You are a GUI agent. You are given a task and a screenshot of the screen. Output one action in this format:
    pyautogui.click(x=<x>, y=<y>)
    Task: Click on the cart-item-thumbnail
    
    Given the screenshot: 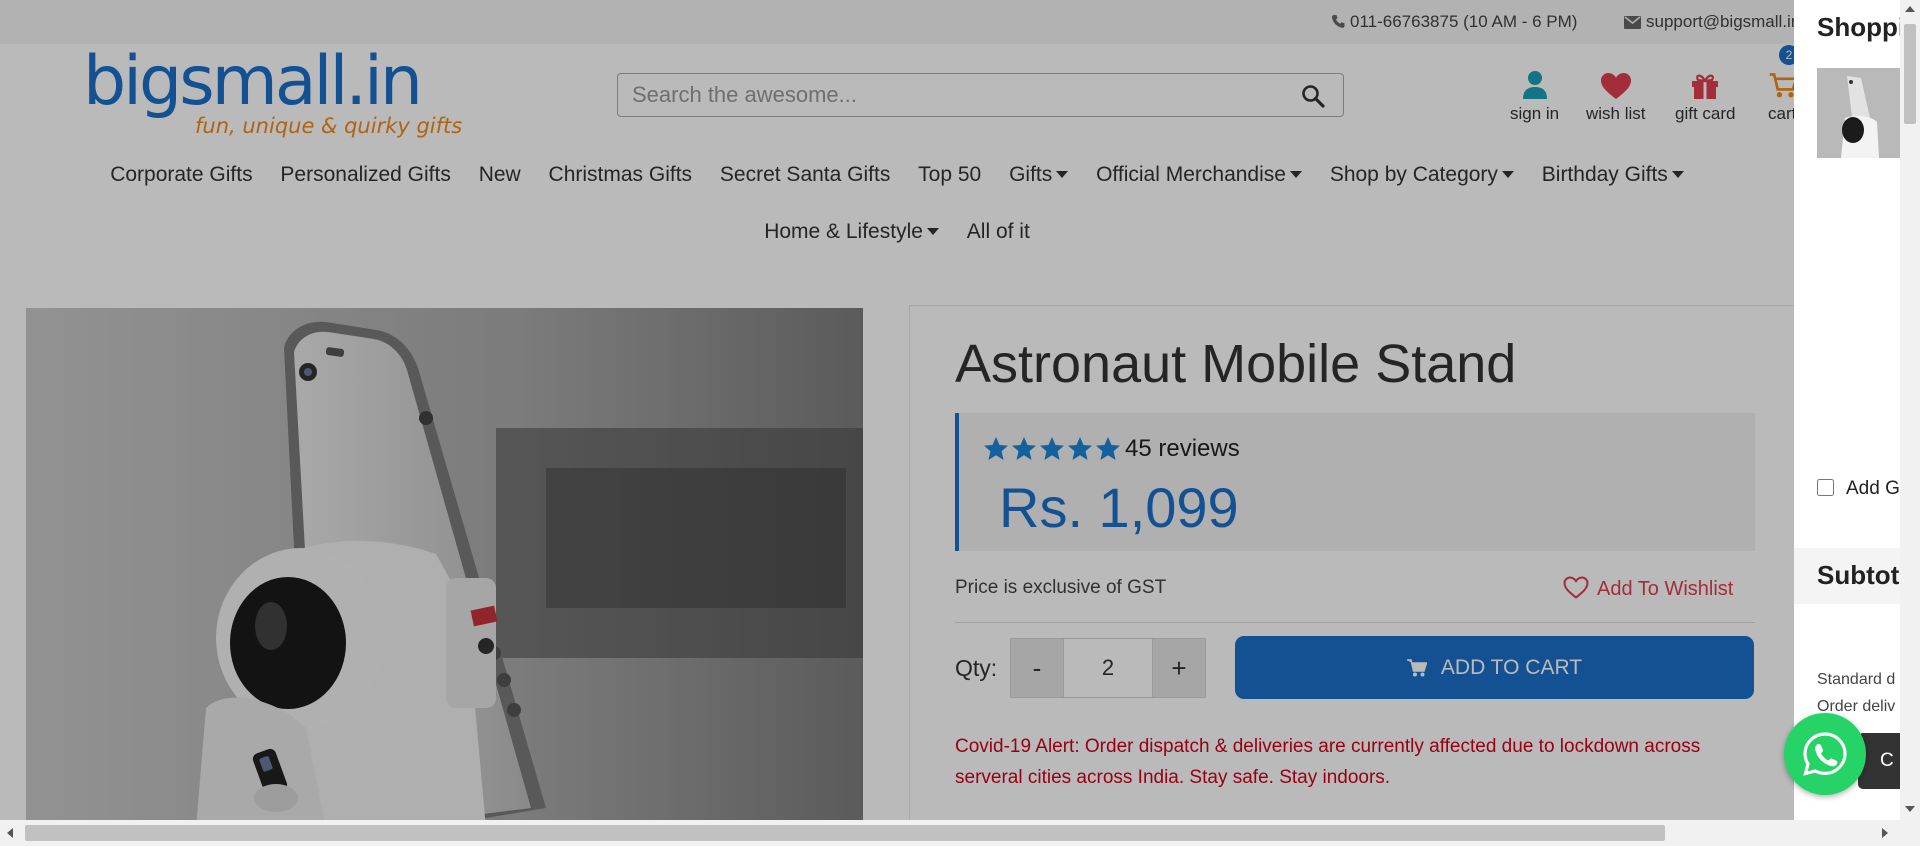 What is the action you would take?
    pyautogui.click(x=1858, y=113)
    